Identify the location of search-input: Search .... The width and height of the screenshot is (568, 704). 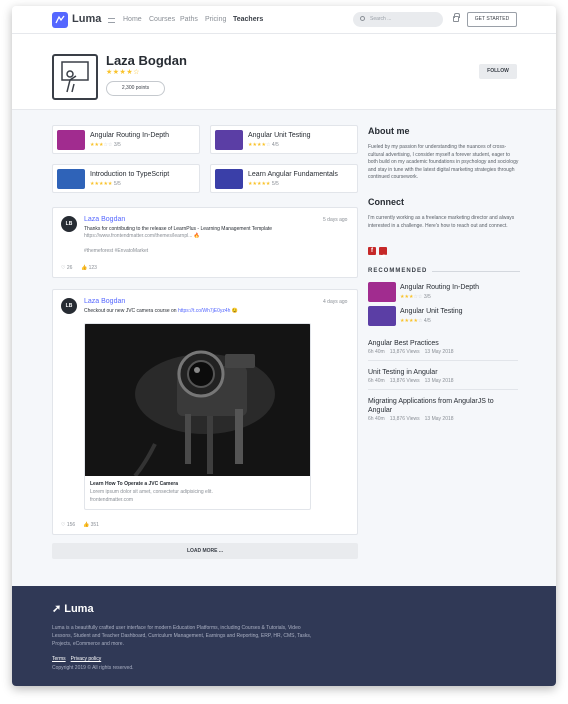
(398, 19).